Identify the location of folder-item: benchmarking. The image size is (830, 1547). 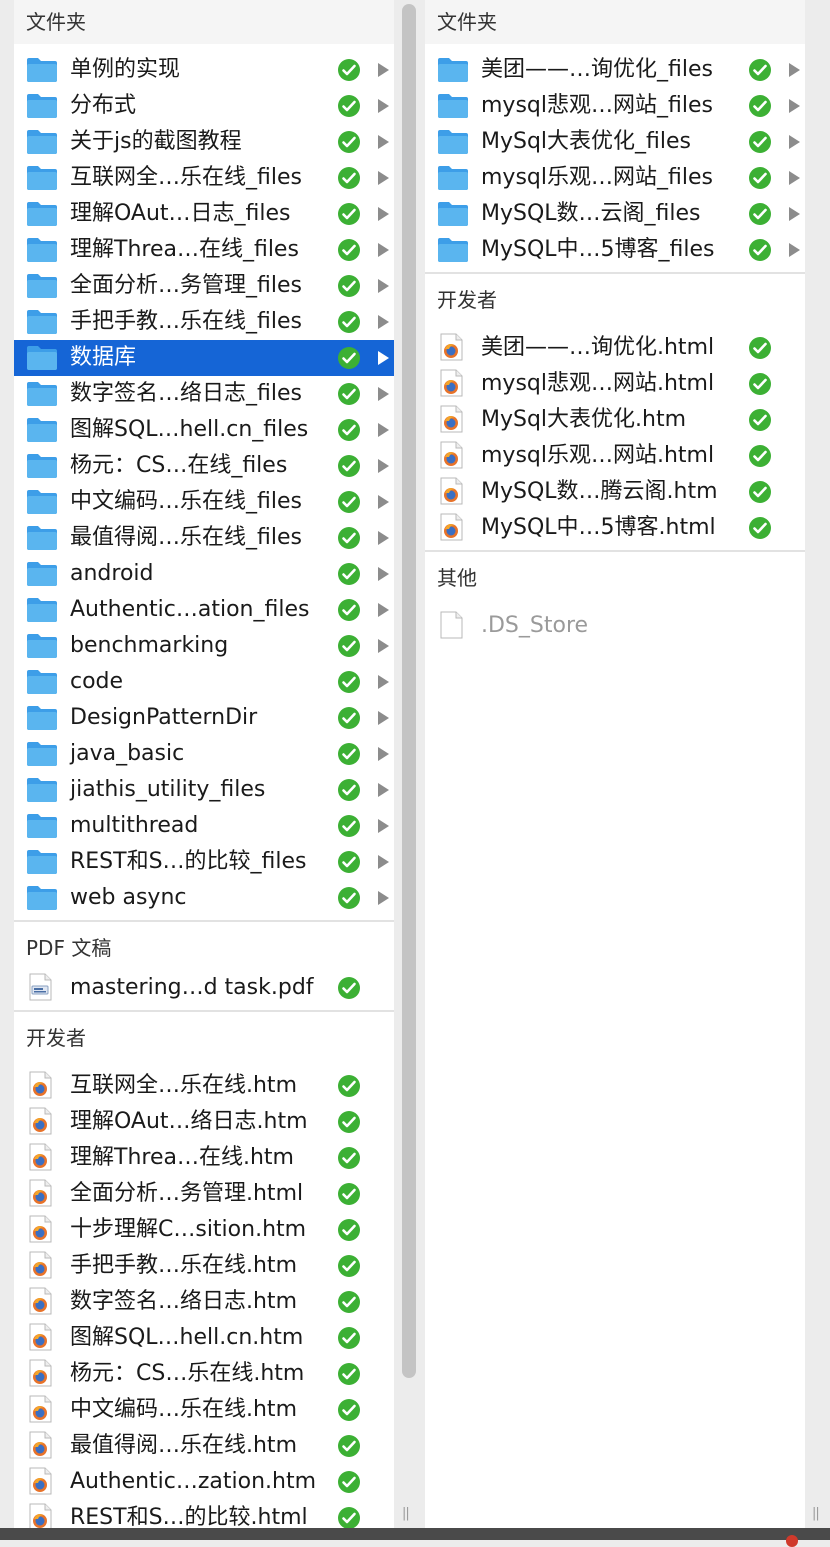
(204, 646).